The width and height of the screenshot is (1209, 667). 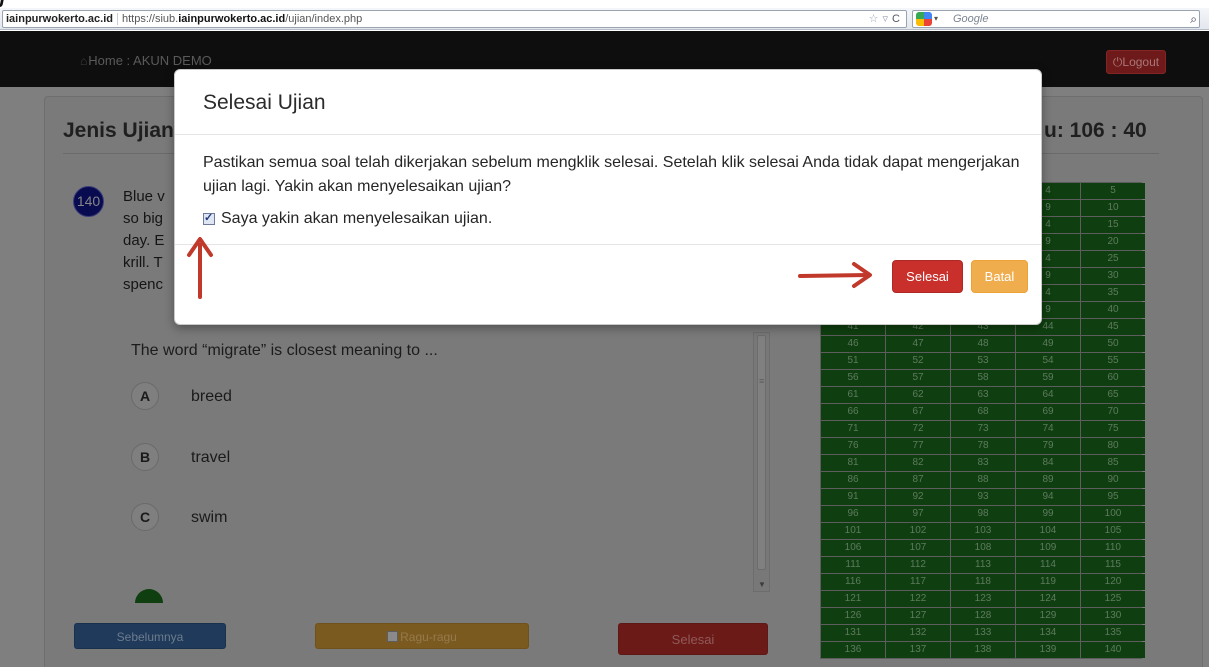 I want to click on question-number-cell: 138, so click(x=983, y=650).